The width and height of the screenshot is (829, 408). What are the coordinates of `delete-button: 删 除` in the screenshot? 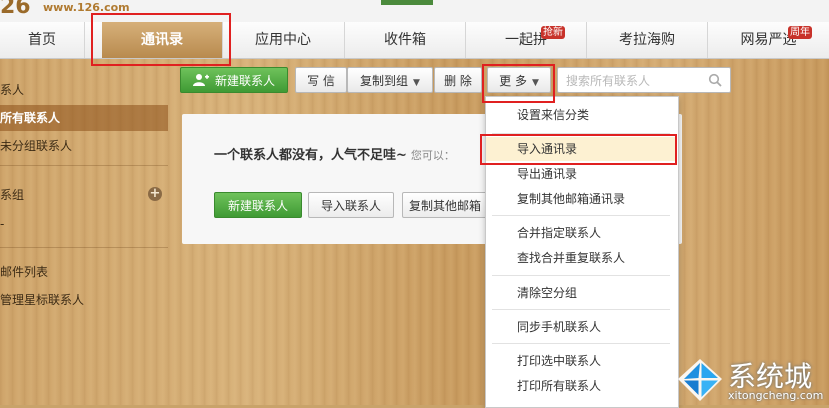 It's located at (458, 80).